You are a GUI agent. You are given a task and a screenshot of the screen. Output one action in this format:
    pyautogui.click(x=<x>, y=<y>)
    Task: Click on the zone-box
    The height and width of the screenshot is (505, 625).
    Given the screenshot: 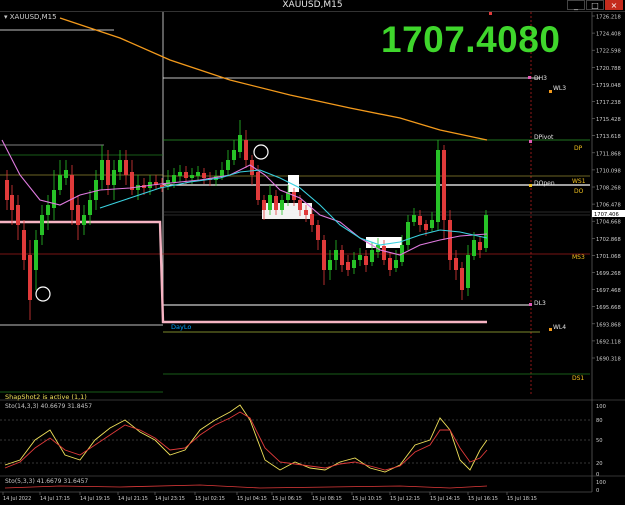 What is the action you would take?
    pyautogui.click(x=293, y=183)
    